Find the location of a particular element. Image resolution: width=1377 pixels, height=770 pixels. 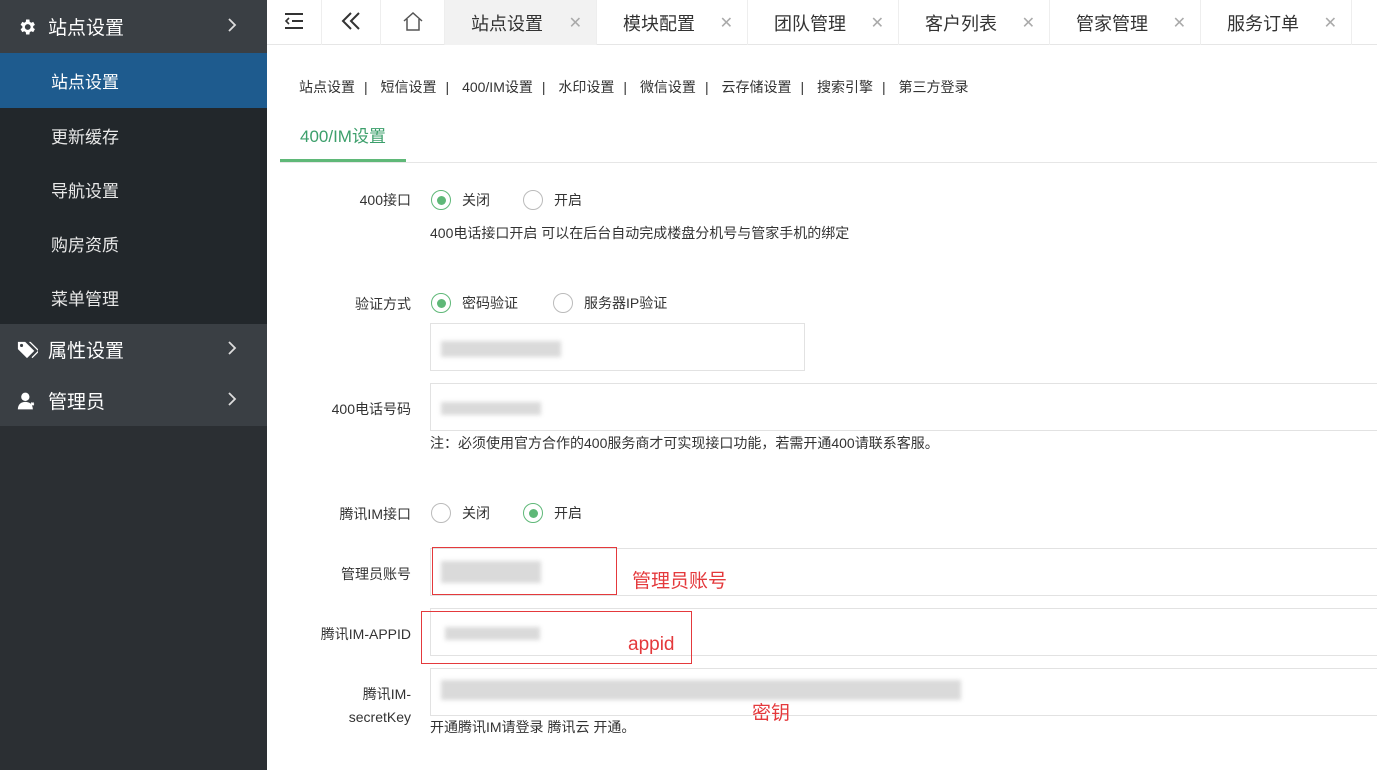

double-chevron-left-icon is located at coordinates (351, 22).